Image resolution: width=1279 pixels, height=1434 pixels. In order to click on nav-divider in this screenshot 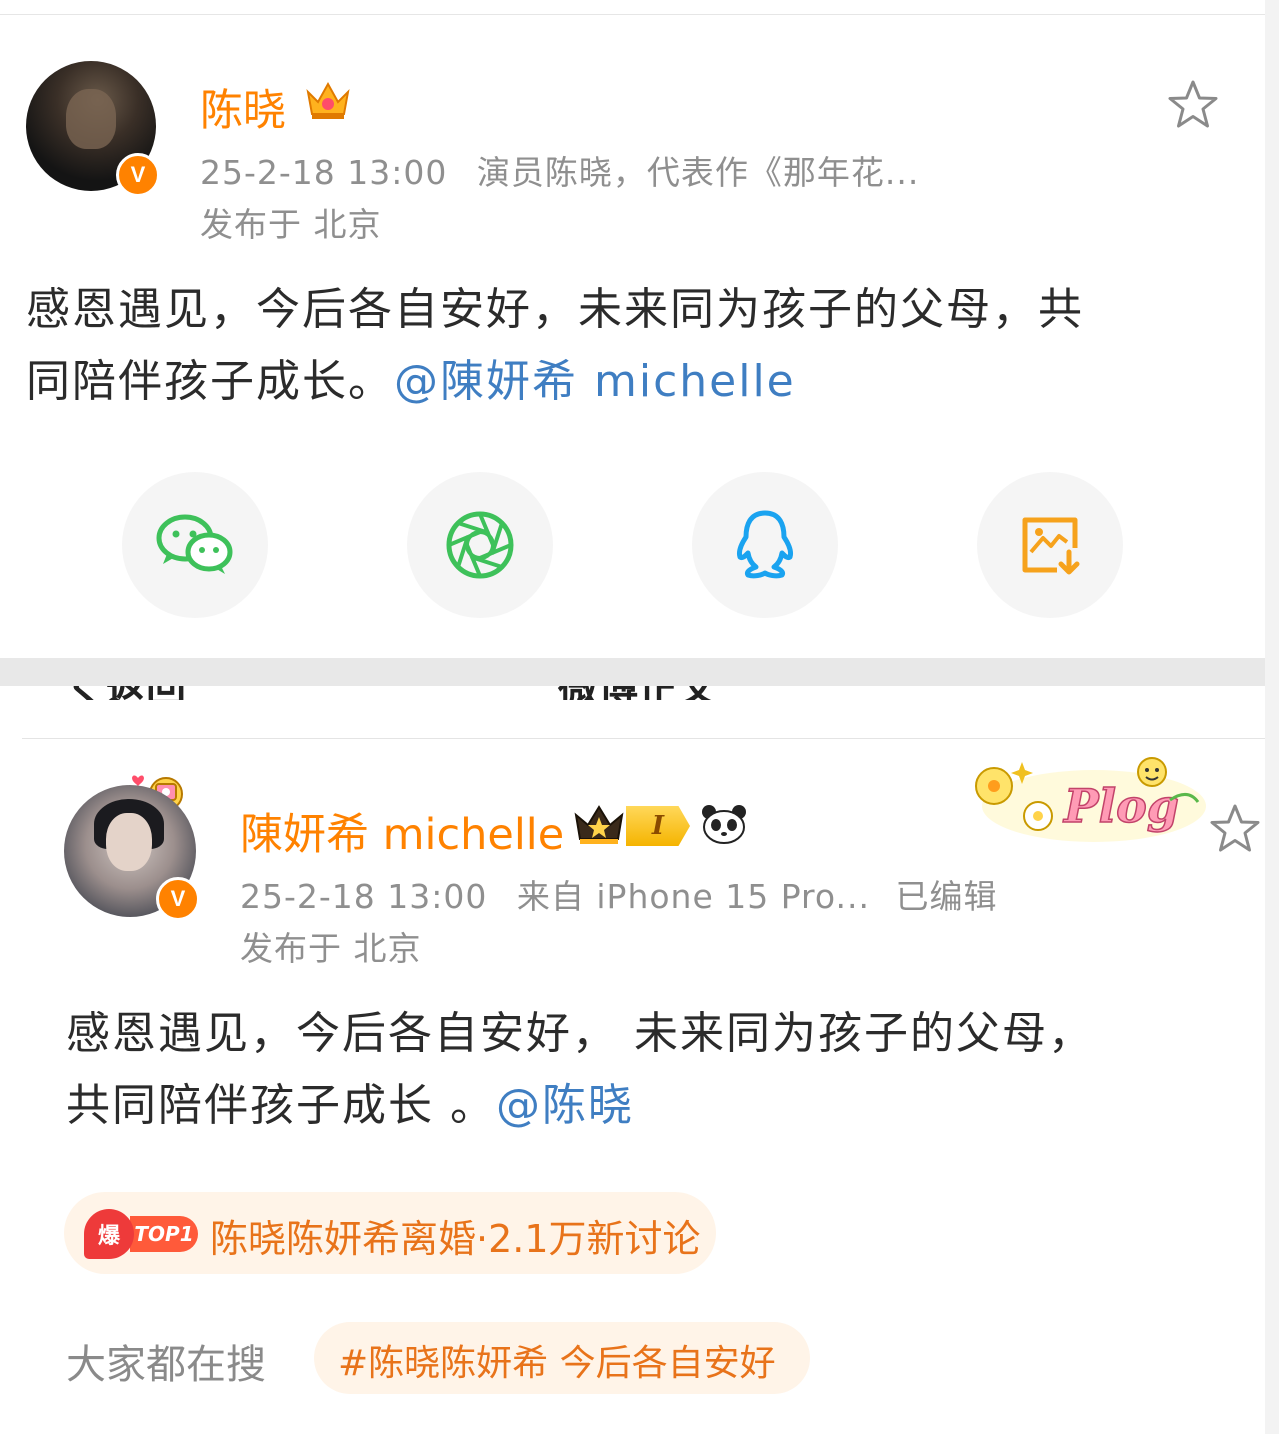, I will do `click(643, 738)`.